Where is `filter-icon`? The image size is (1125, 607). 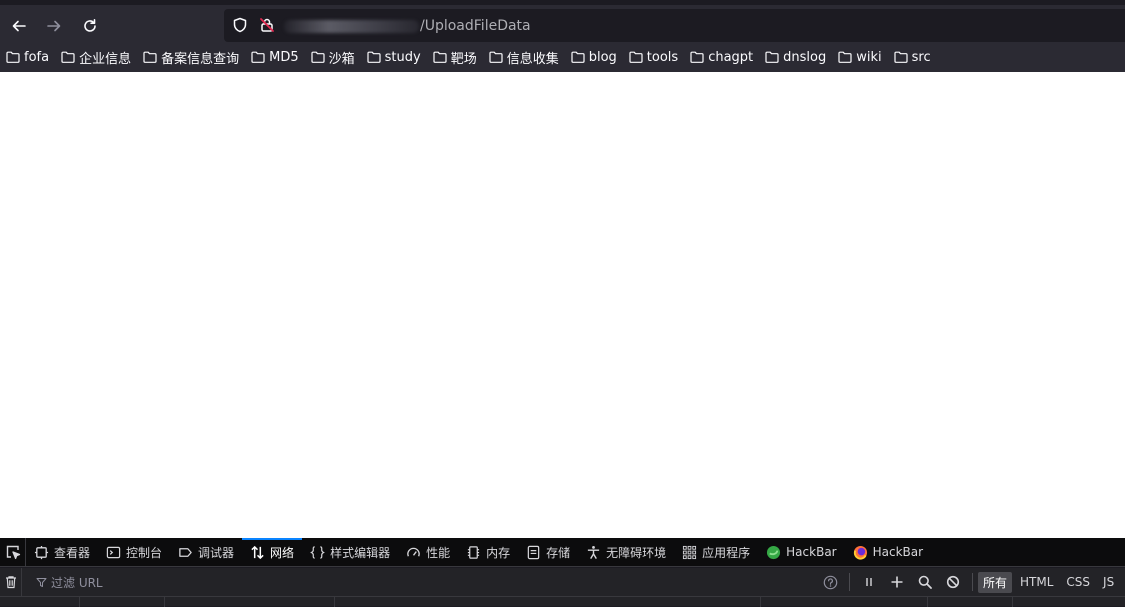
filter-icon is located at coordinates (41, 582).